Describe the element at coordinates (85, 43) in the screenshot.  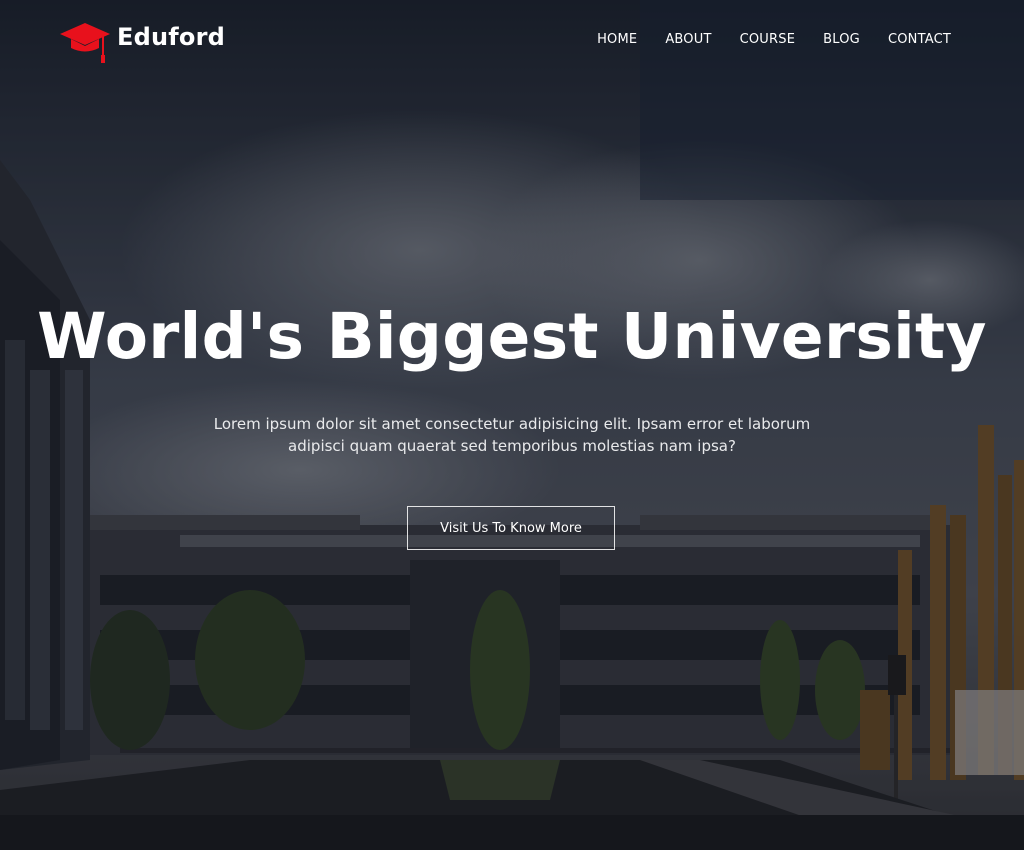
I see `graduation-cap-icon` at that location.